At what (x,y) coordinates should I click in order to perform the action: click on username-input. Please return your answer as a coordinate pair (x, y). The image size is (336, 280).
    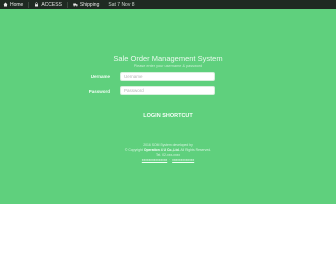
    Looking at the image, I should click on (167, 76).